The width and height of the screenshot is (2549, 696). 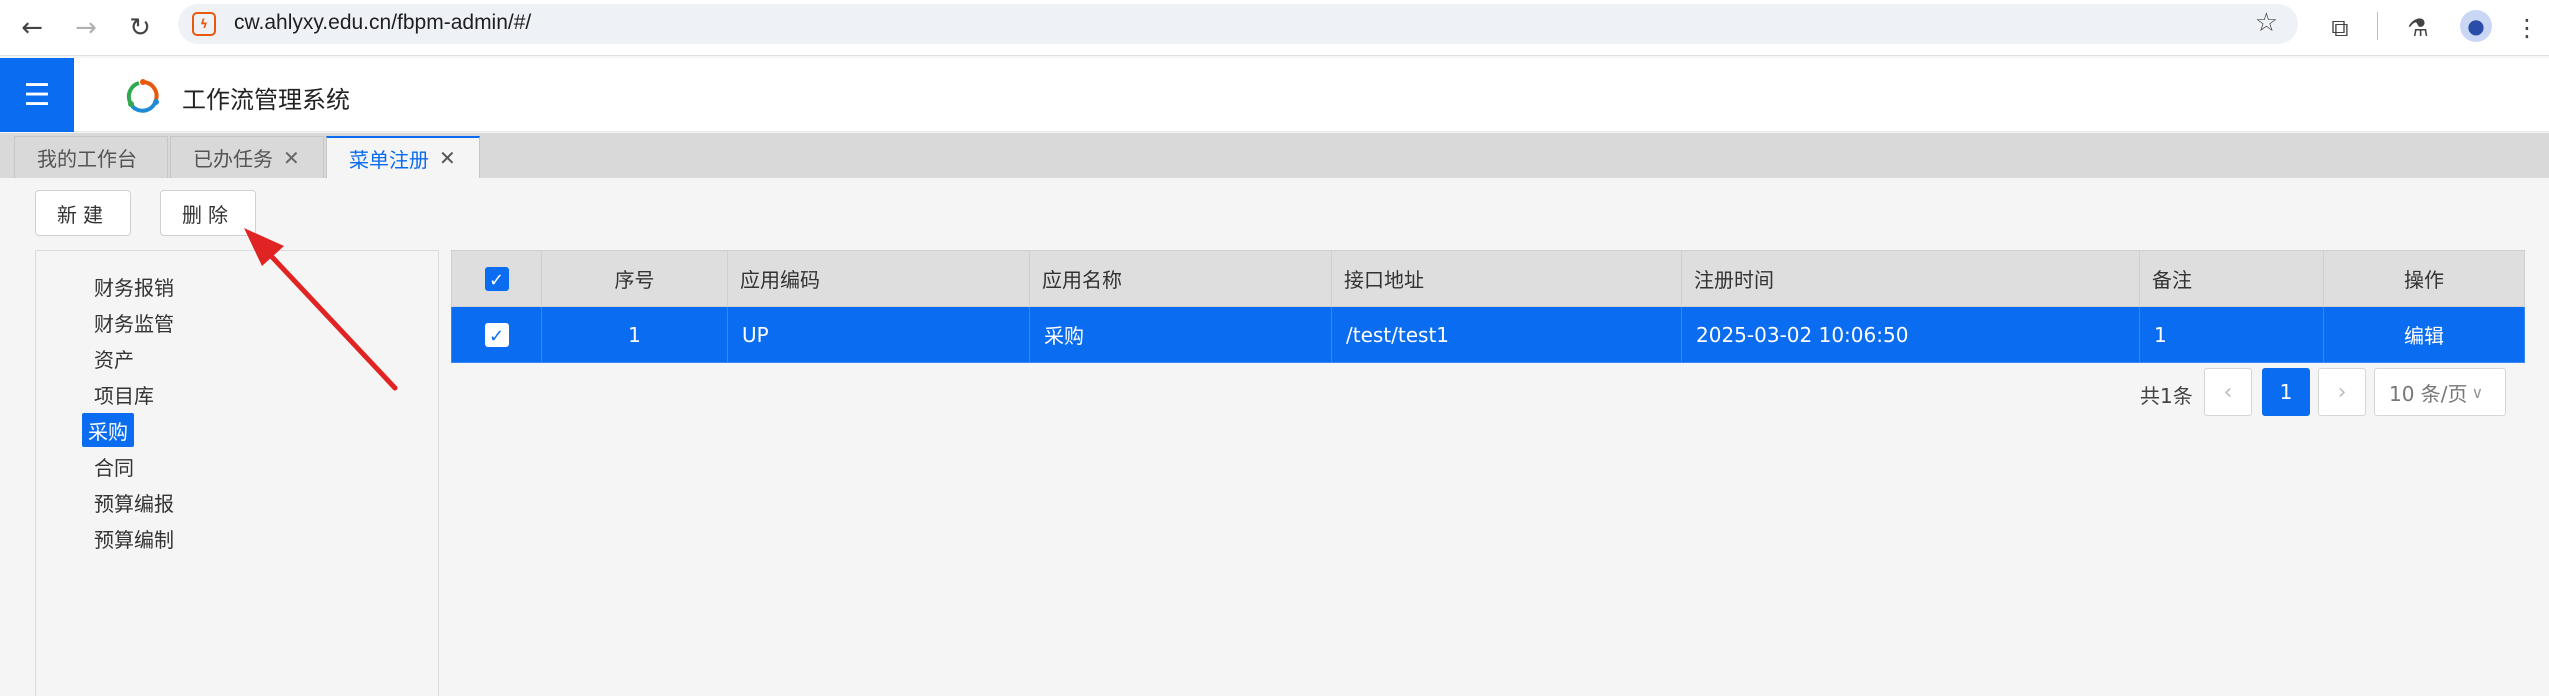 What do you see at coordinates (2477, 392) in the screenshot?
I see `chevron-down-icon: ∨` at bounding box center [2477, 392].